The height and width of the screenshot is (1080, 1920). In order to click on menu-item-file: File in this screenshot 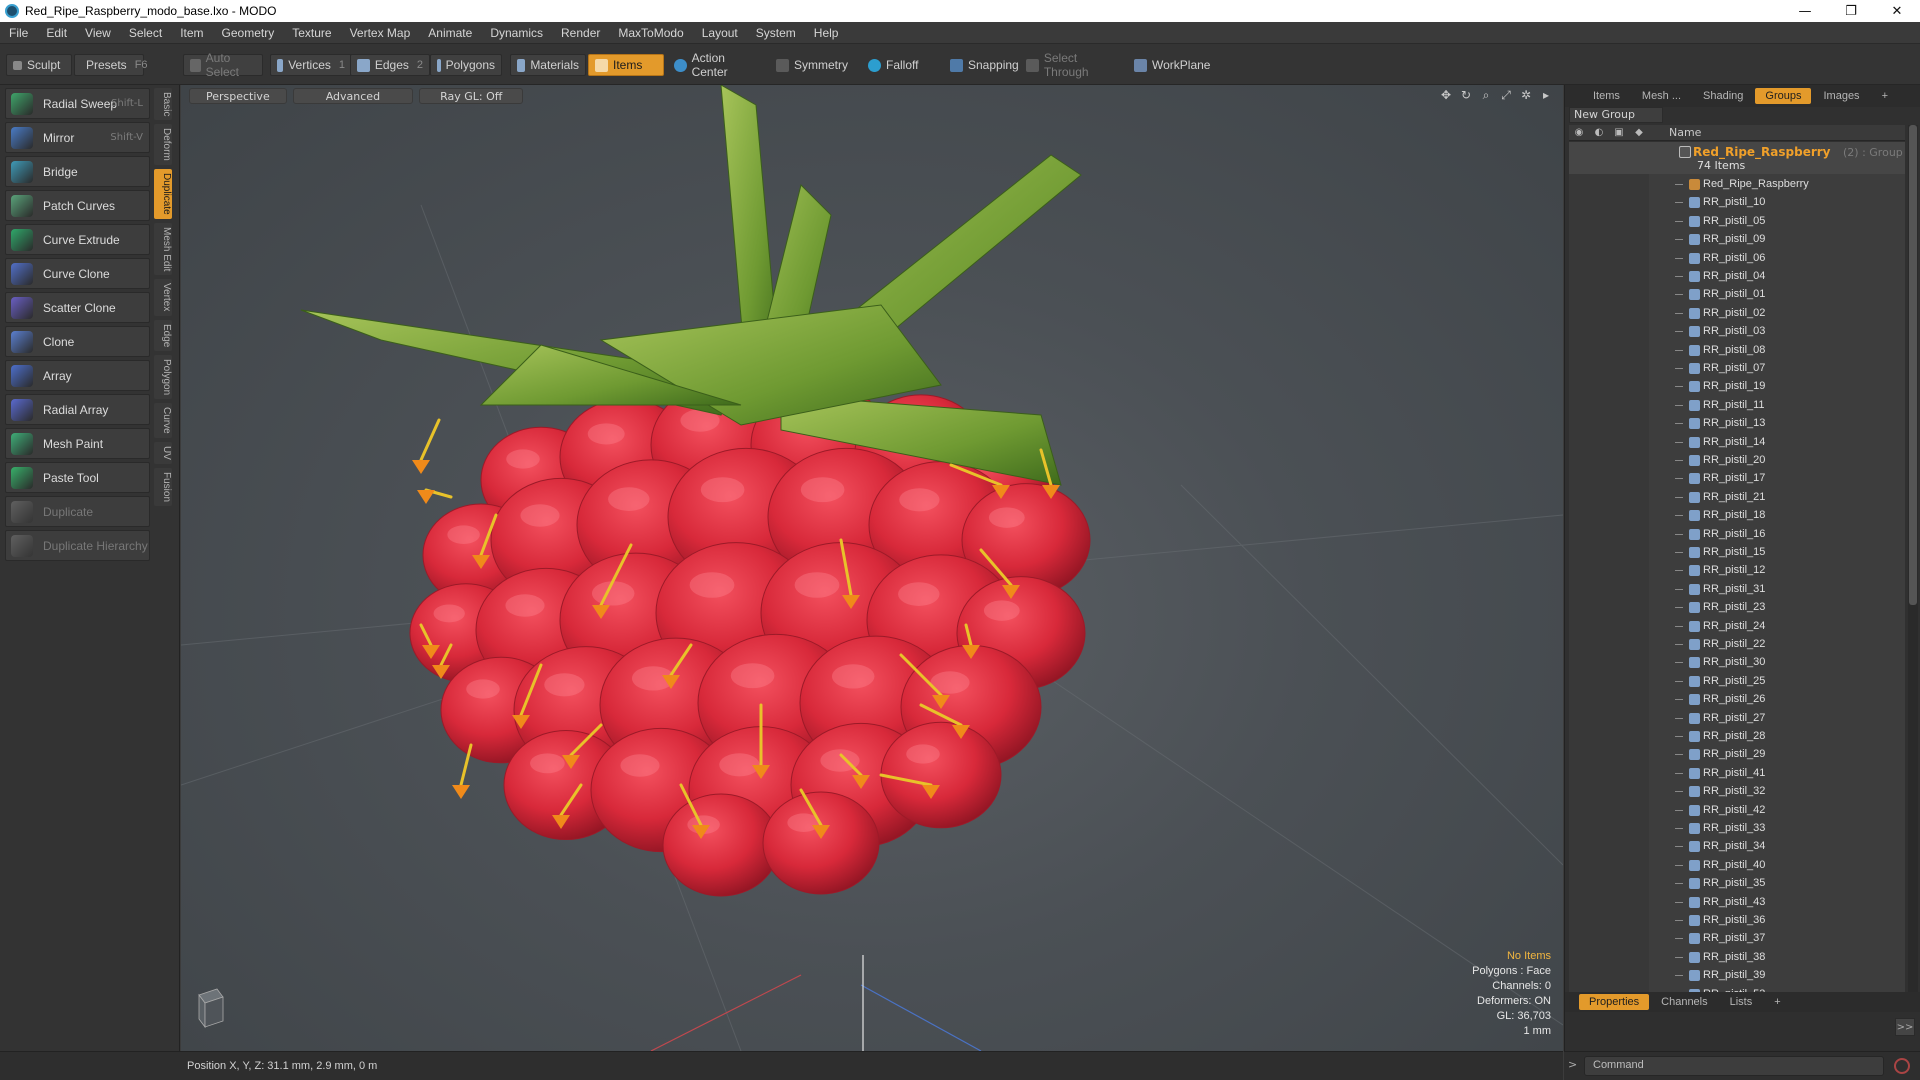, I will do `click(18, 33)`.